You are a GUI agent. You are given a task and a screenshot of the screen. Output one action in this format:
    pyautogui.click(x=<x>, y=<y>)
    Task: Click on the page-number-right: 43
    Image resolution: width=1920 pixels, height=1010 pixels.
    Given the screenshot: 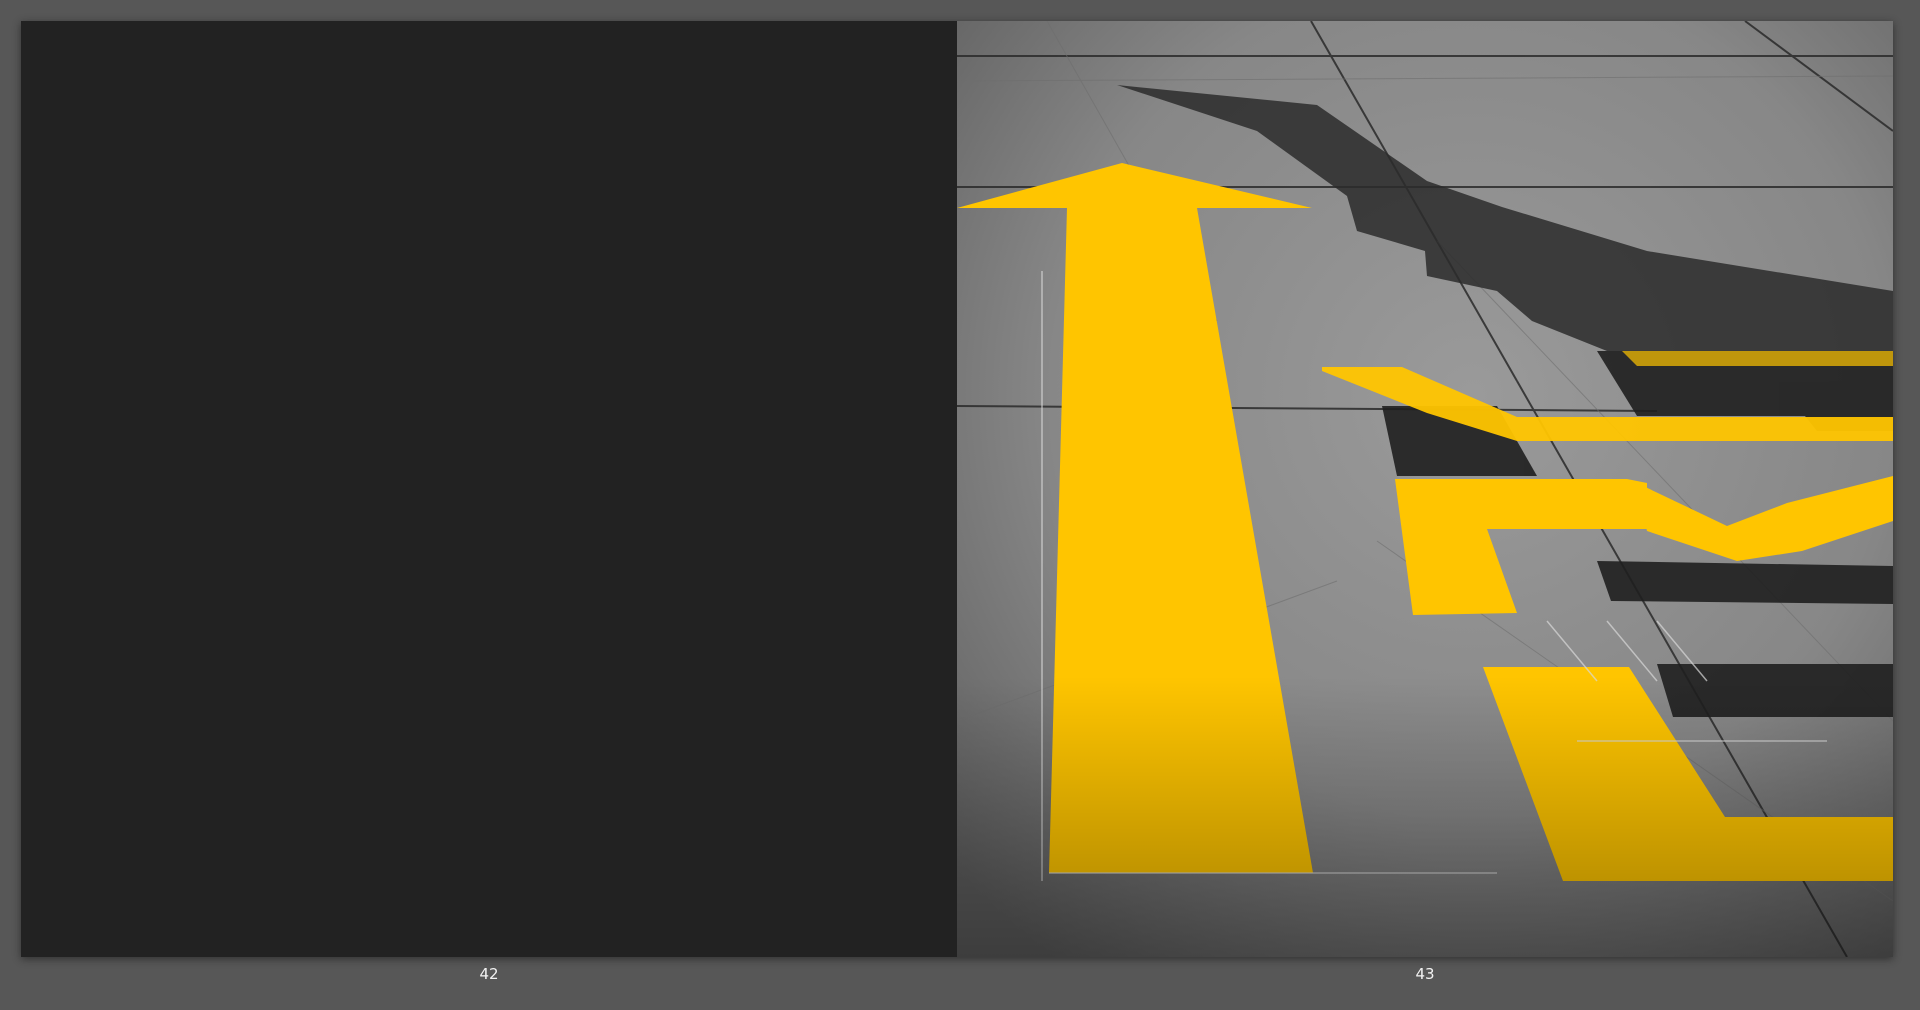 What is the action you would take?
    pyautogui.click(x=1425, y=974)
    